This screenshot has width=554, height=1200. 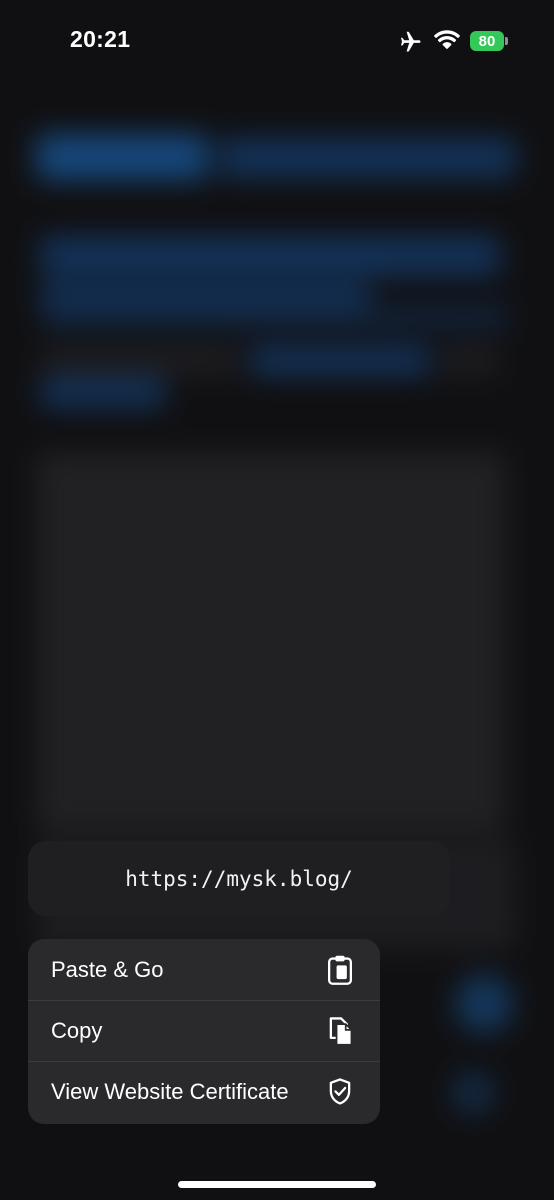 I want to click on status-icons: 80, so click(x=453, y=41).